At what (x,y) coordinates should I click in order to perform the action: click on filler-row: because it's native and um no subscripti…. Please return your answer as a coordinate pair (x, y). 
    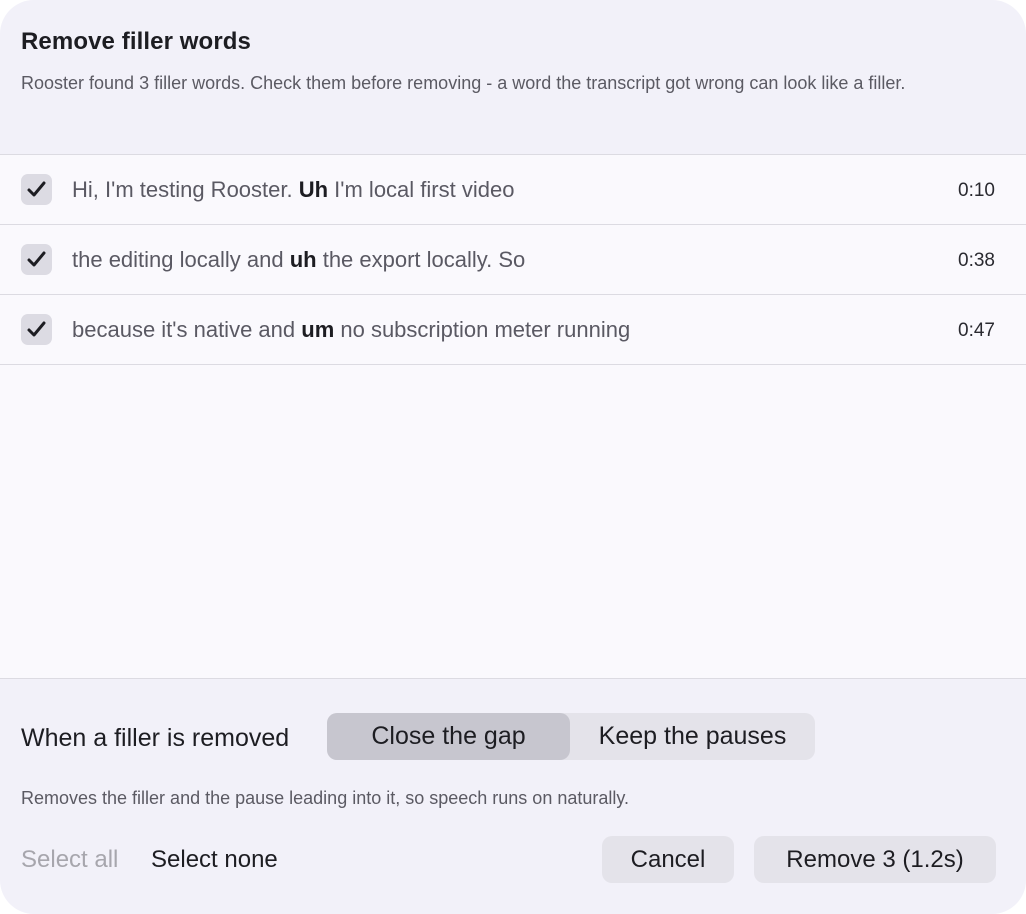
    Looking at the image, I should click on (513, 330).